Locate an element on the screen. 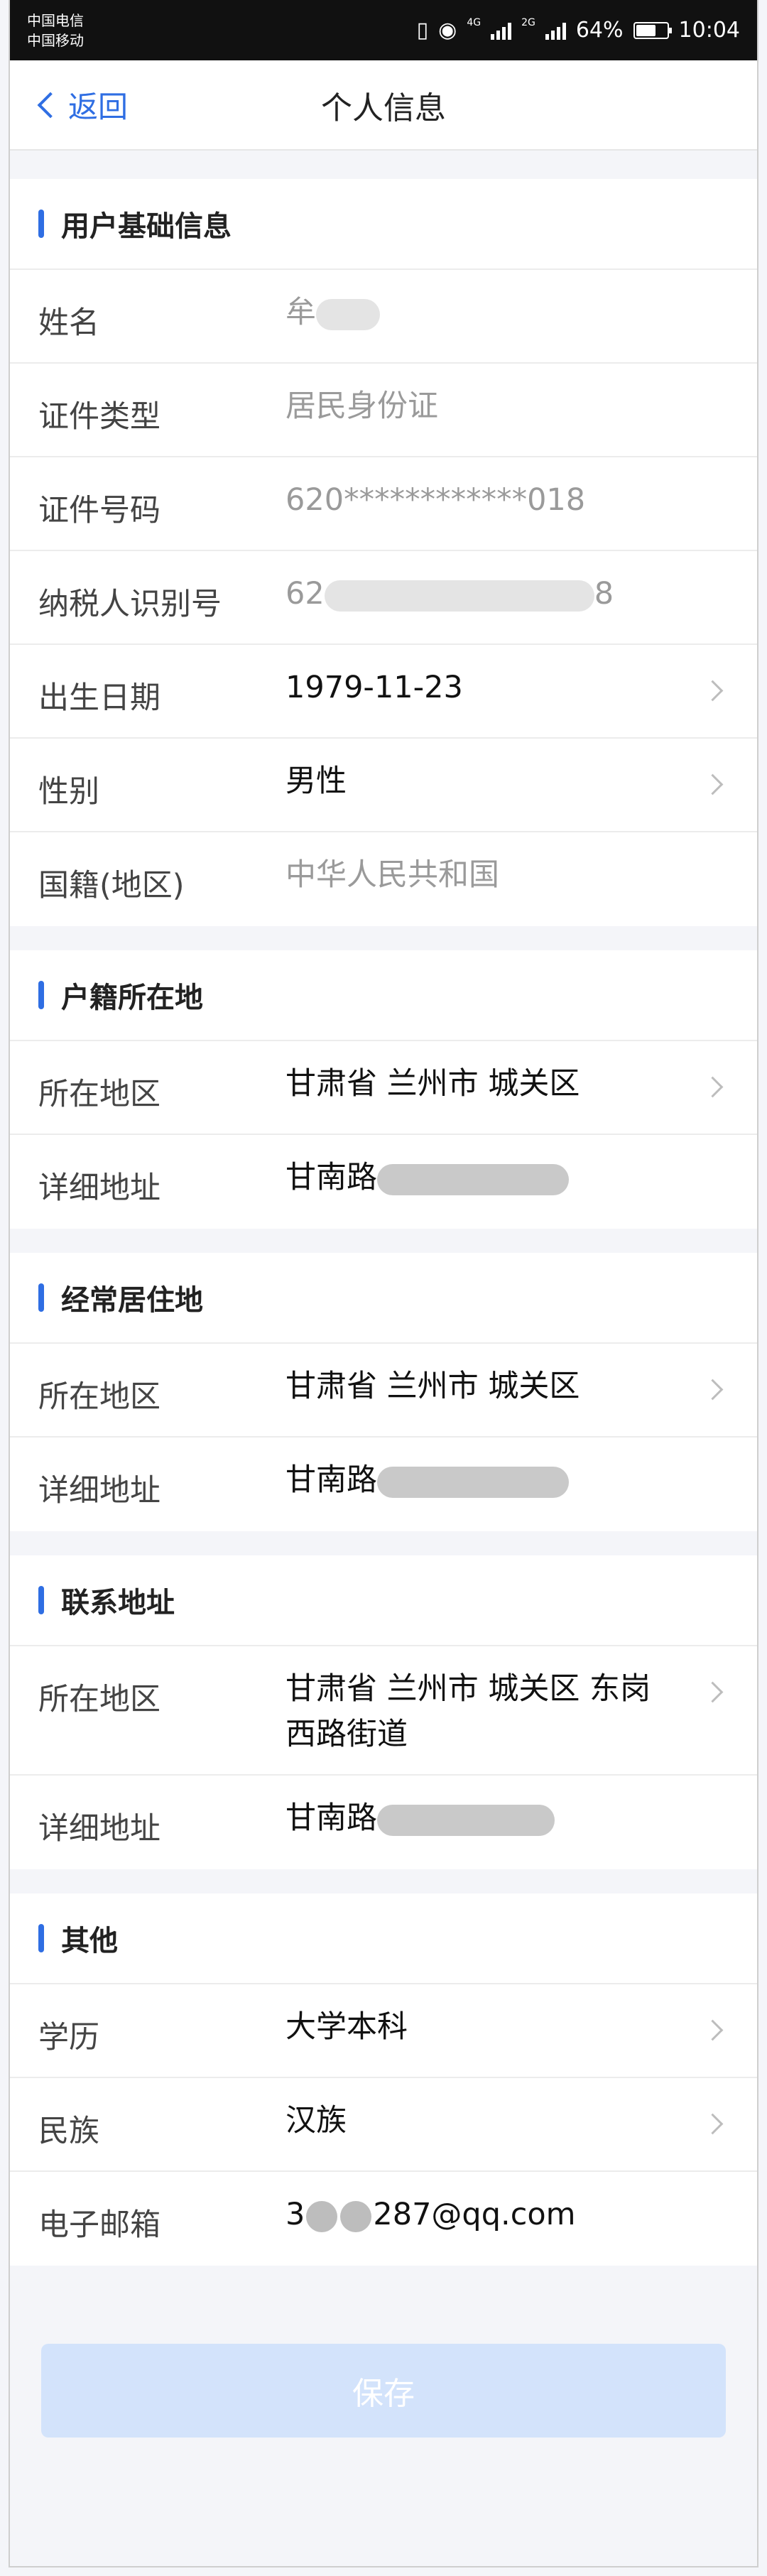 The image size is (767, 2576). status-icons: ▯ ◉ 4G 2G 64% 10:04 is located at coordinates (578, 31).